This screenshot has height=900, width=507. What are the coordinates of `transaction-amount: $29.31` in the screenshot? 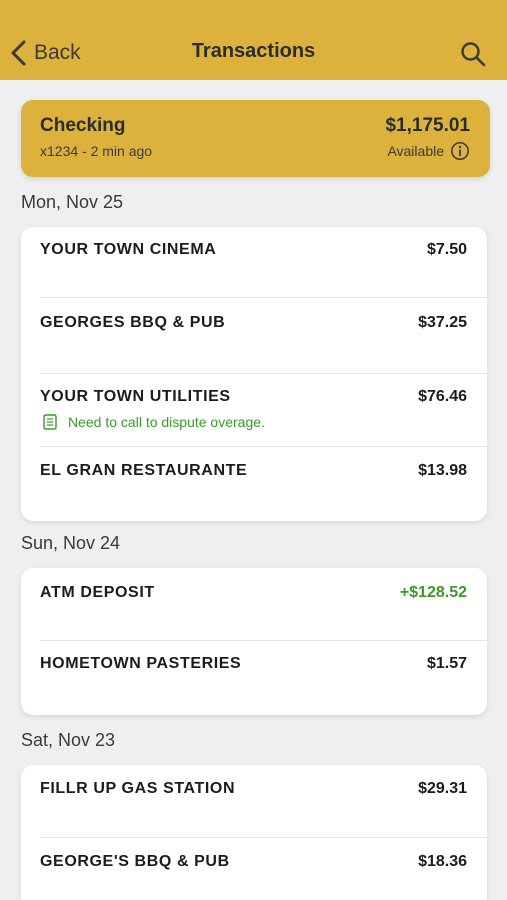 It's located at (442, 788).